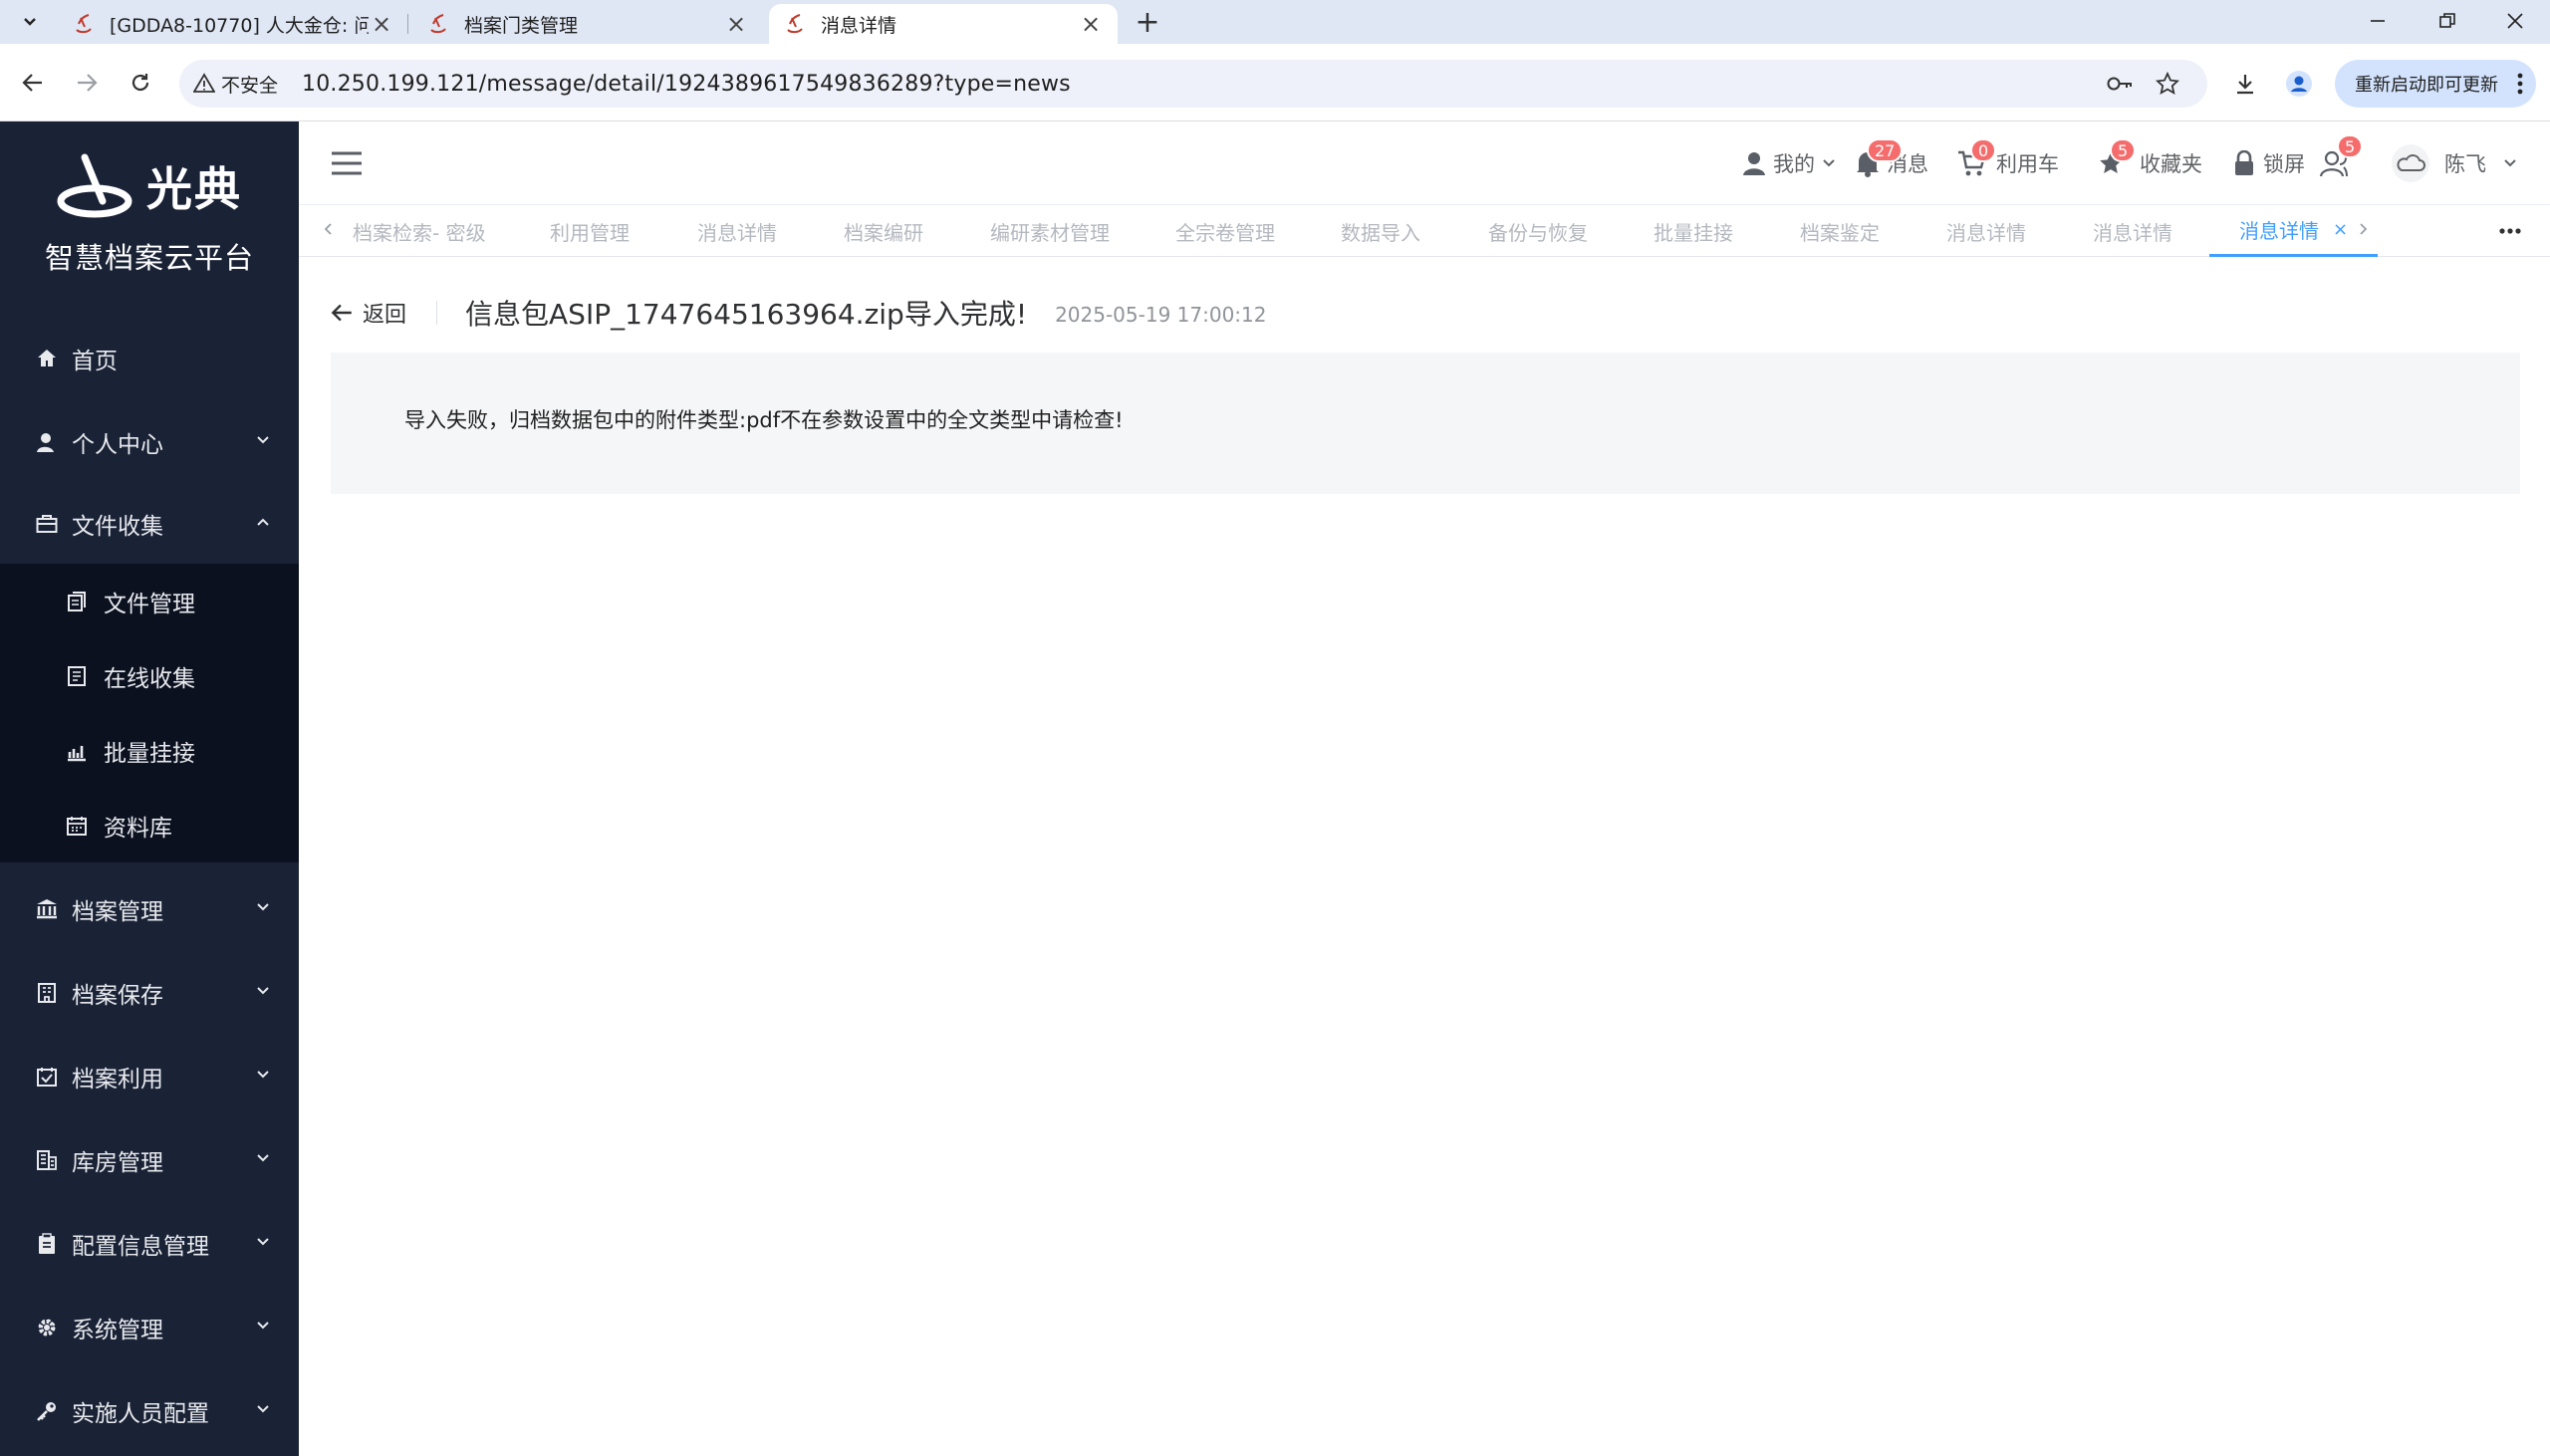 The width and height of the screenshot is (2550, 1456). I want to click on profile-button, so click(2299, 84).